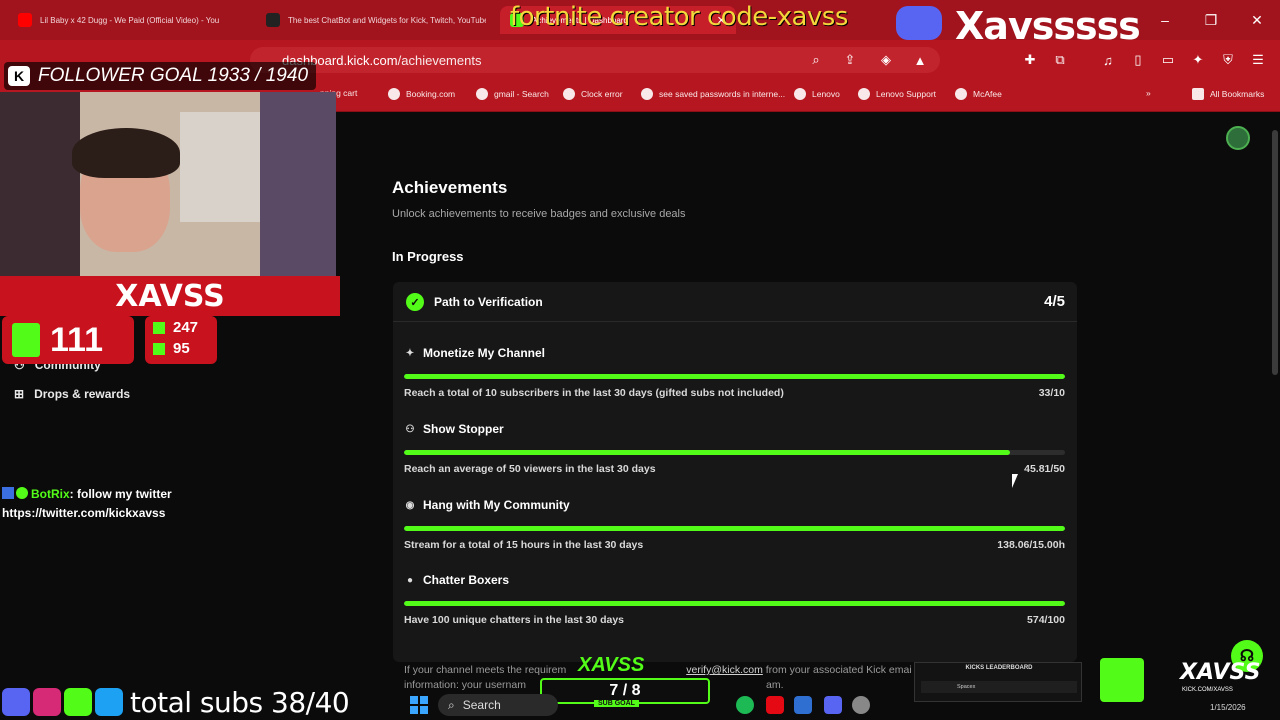 Image resolution: width=1280 pixels, height=720 pixels. I want to click on webcam-feed, so click(168, 187).